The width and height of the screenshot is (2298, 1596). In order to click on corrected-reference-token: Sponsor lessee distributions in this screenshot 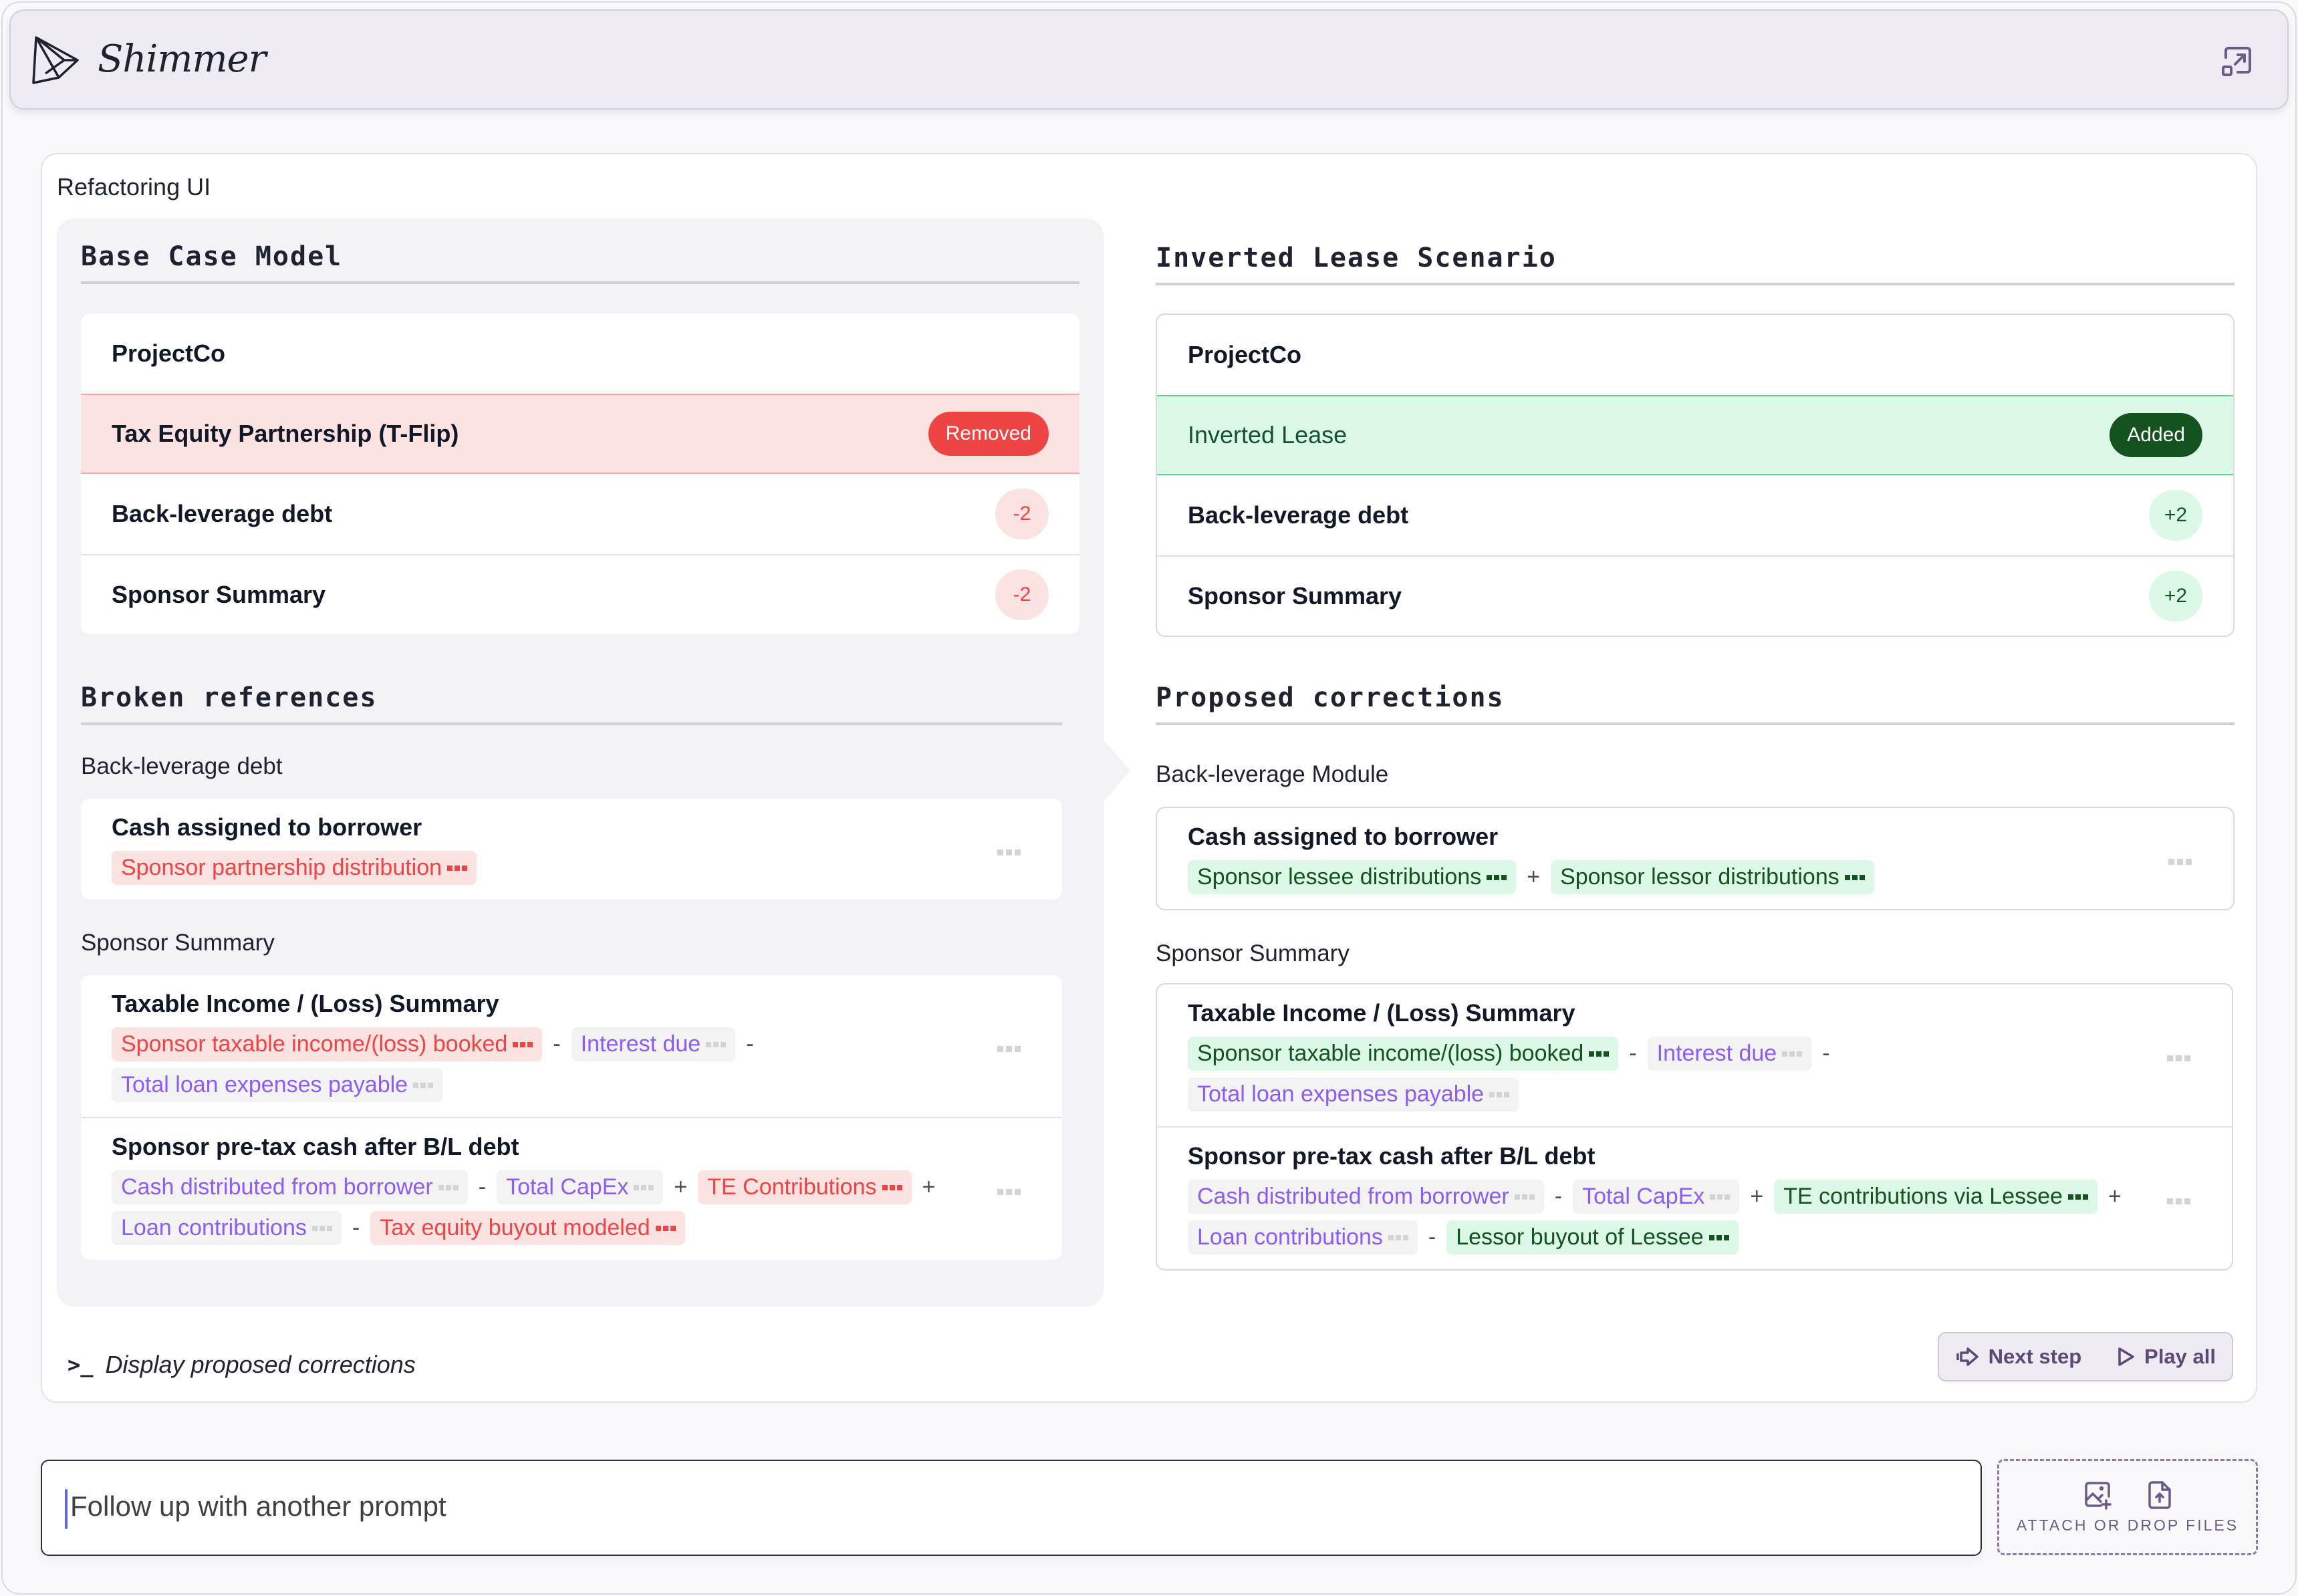, I will do `click(1352, 877)`.